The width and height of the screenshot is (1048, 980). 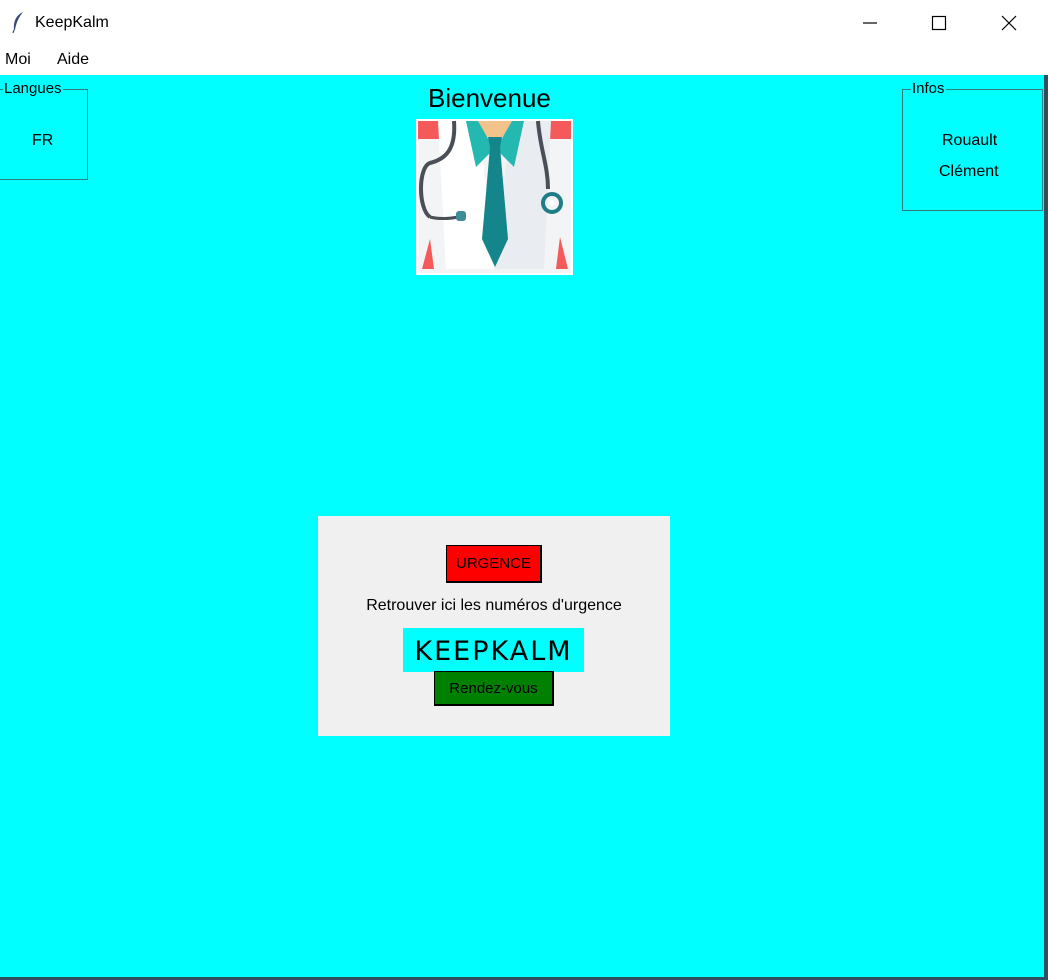 What do you see at coordinates (489, 98) in the screenshot?
I see `page-title: Bienvenue` at bounding box center [489, 98].